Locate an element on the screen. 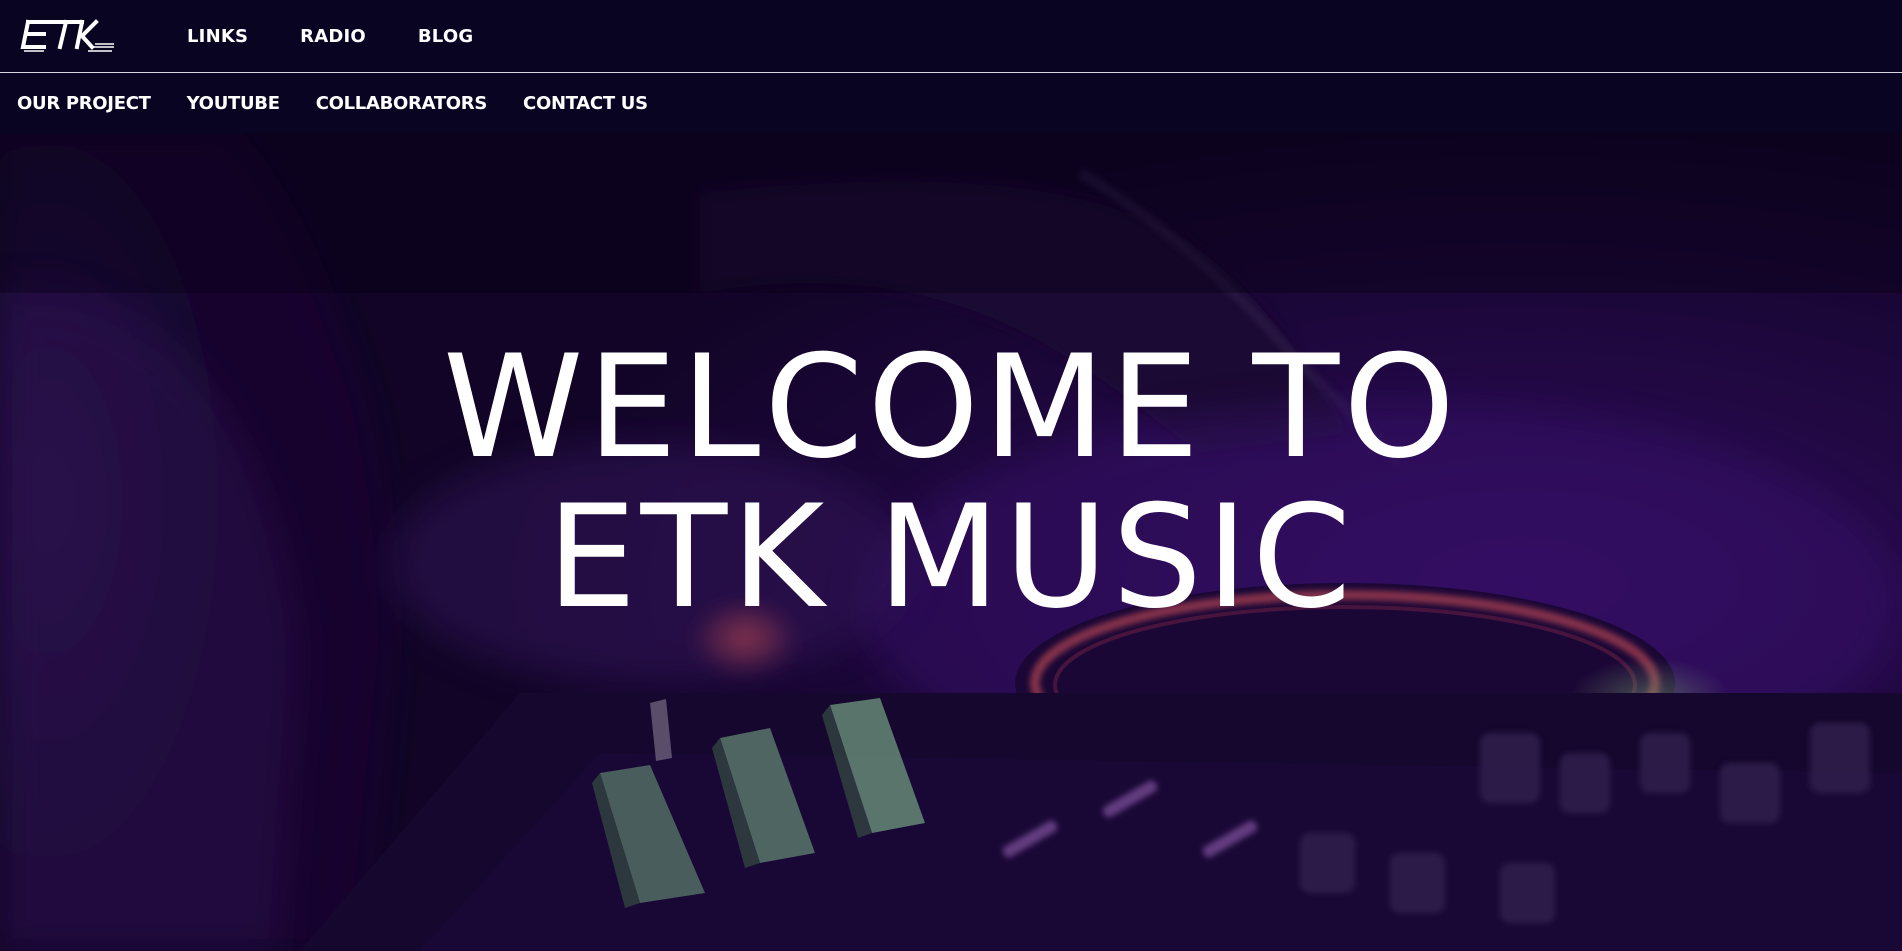 The width and height of the screenshot is (1902, 951). etk-logo is located at coordinates (68, 35).